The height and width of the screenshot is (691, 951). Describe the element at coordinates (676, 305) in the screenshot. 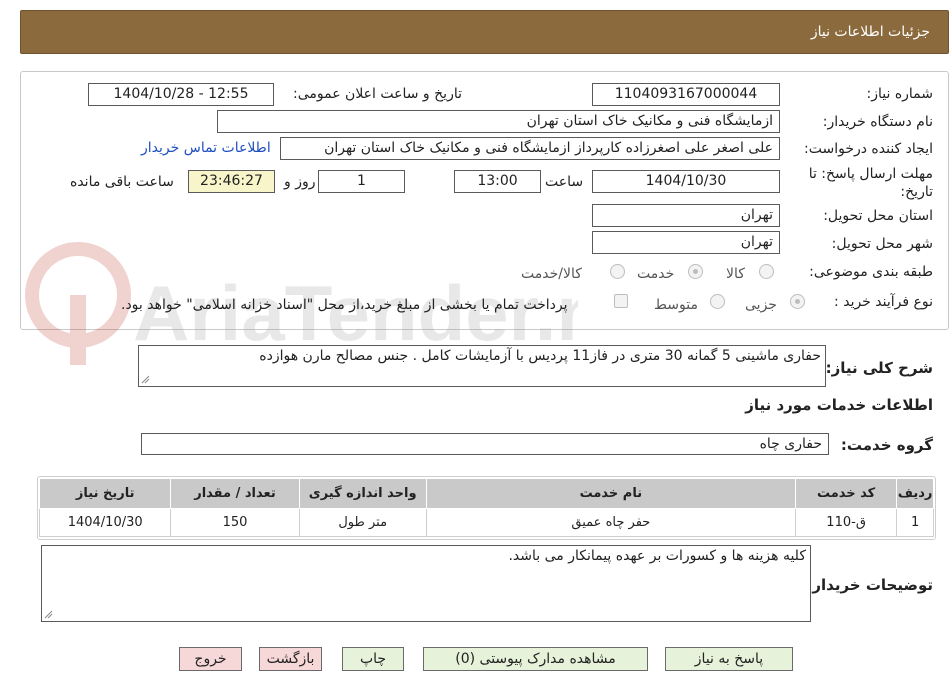

I see `process-option-medium: متوسط` at that location.